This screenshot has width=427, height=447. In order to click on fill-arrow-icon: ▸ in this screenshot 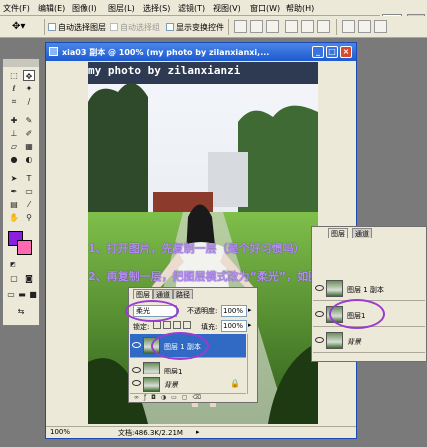, I will do `click(250, 325)`.